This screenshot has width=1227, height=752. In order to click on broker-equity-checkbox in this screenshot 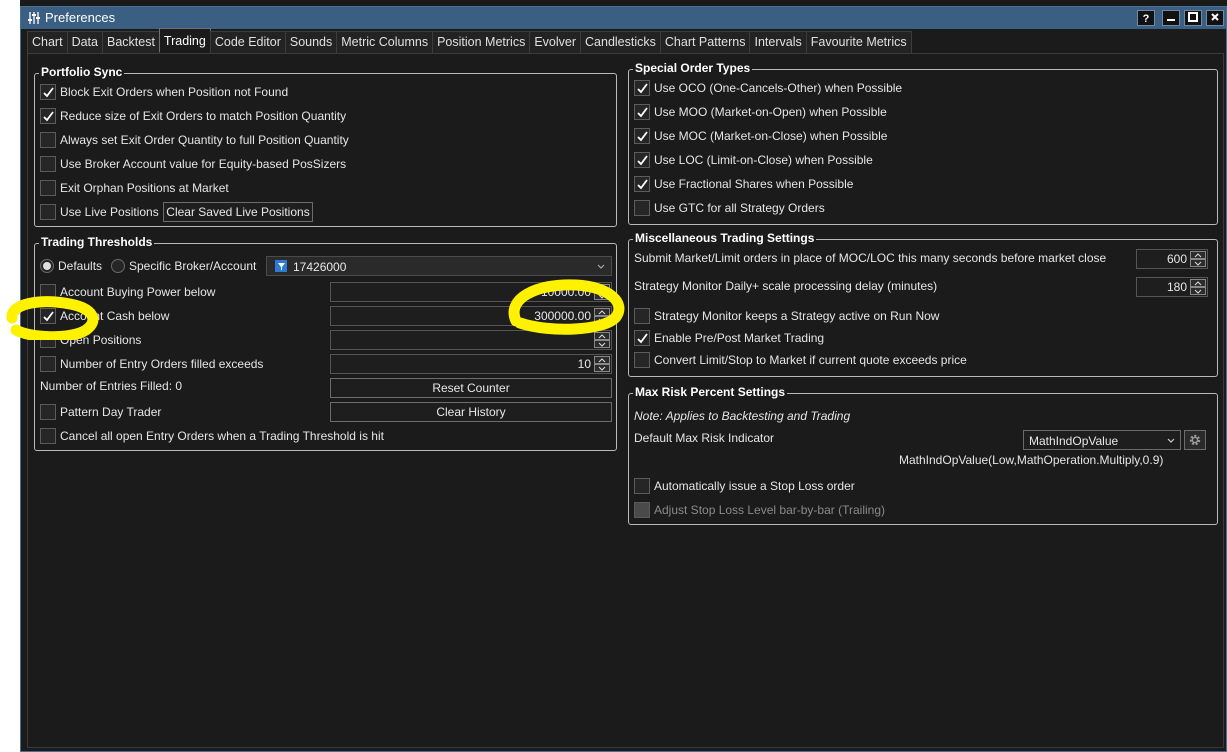, I will do `click(48, 164)`.